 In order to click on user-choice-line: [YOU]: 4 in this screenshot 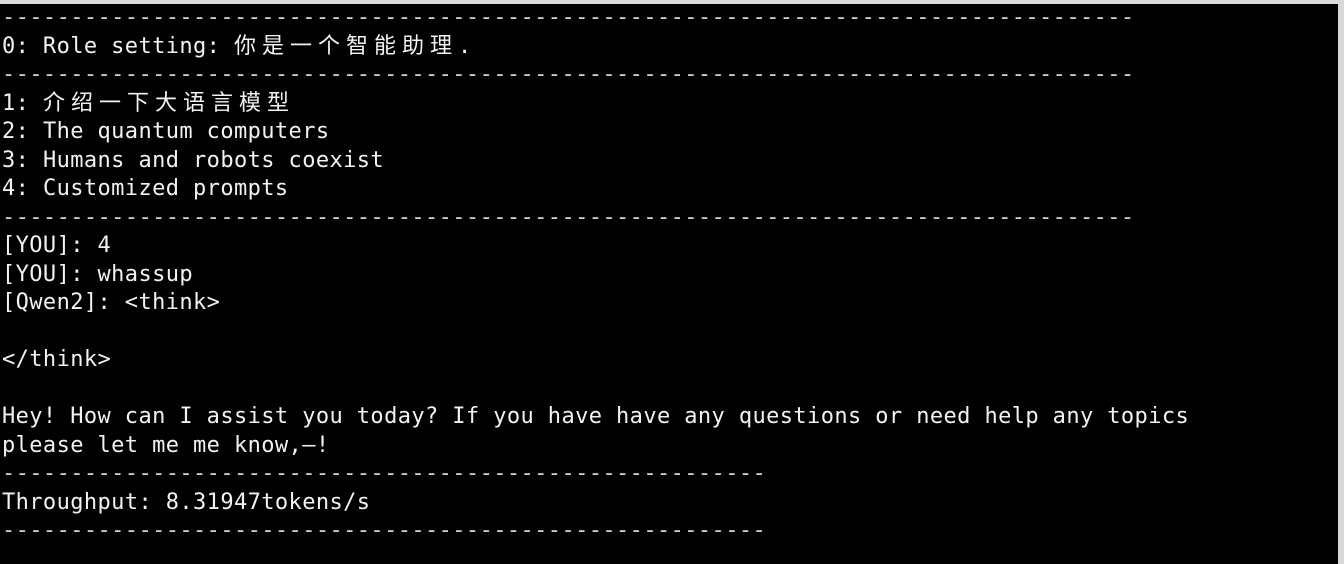, I will do `click(57, 245)`.